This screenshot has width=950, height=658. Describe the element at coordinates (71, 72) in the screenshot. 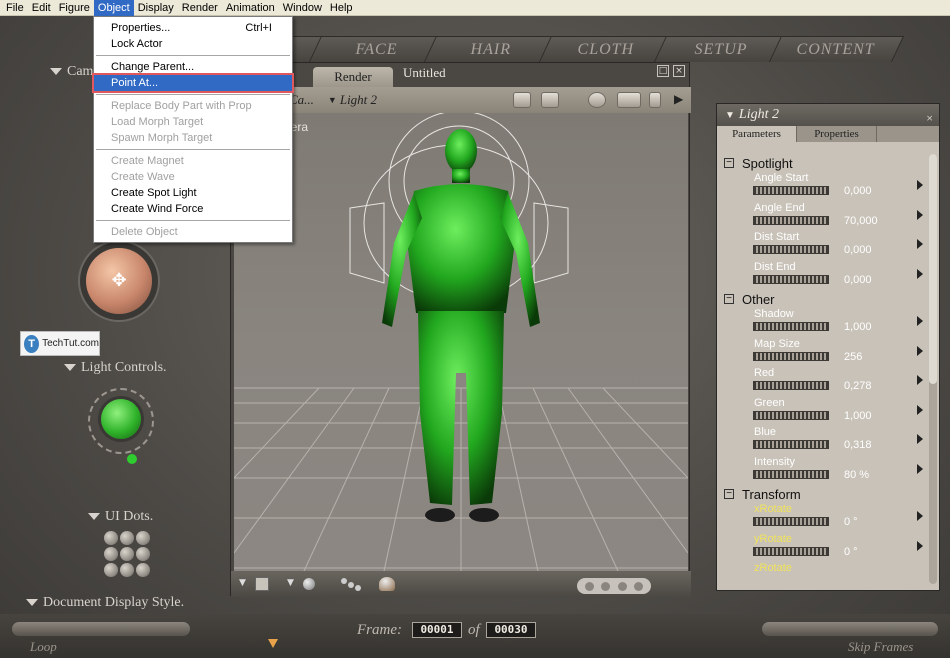

I see `camera-controls-label: Cam` at that location.